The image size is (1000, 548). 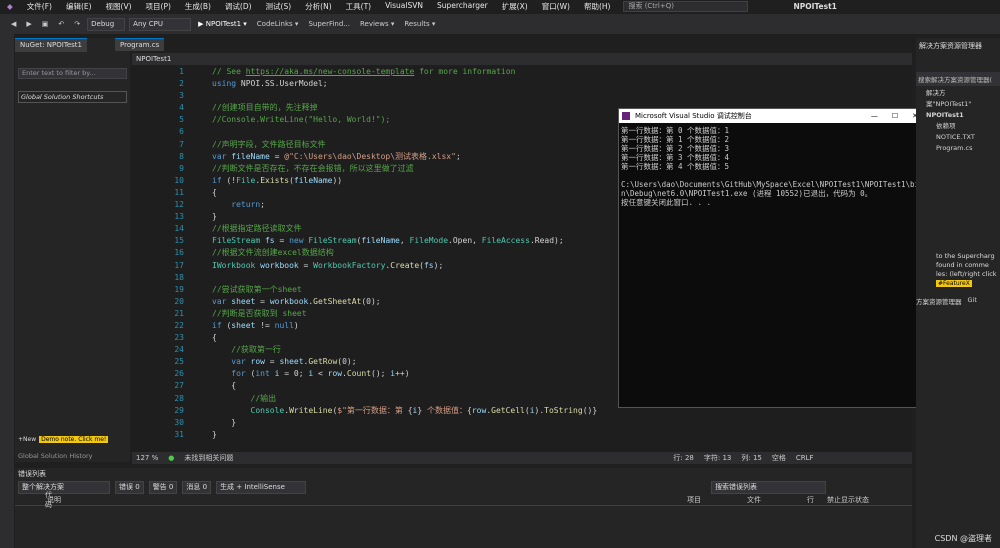 I want to click on zoom-level: 127 %, so click(x=147, y=458).